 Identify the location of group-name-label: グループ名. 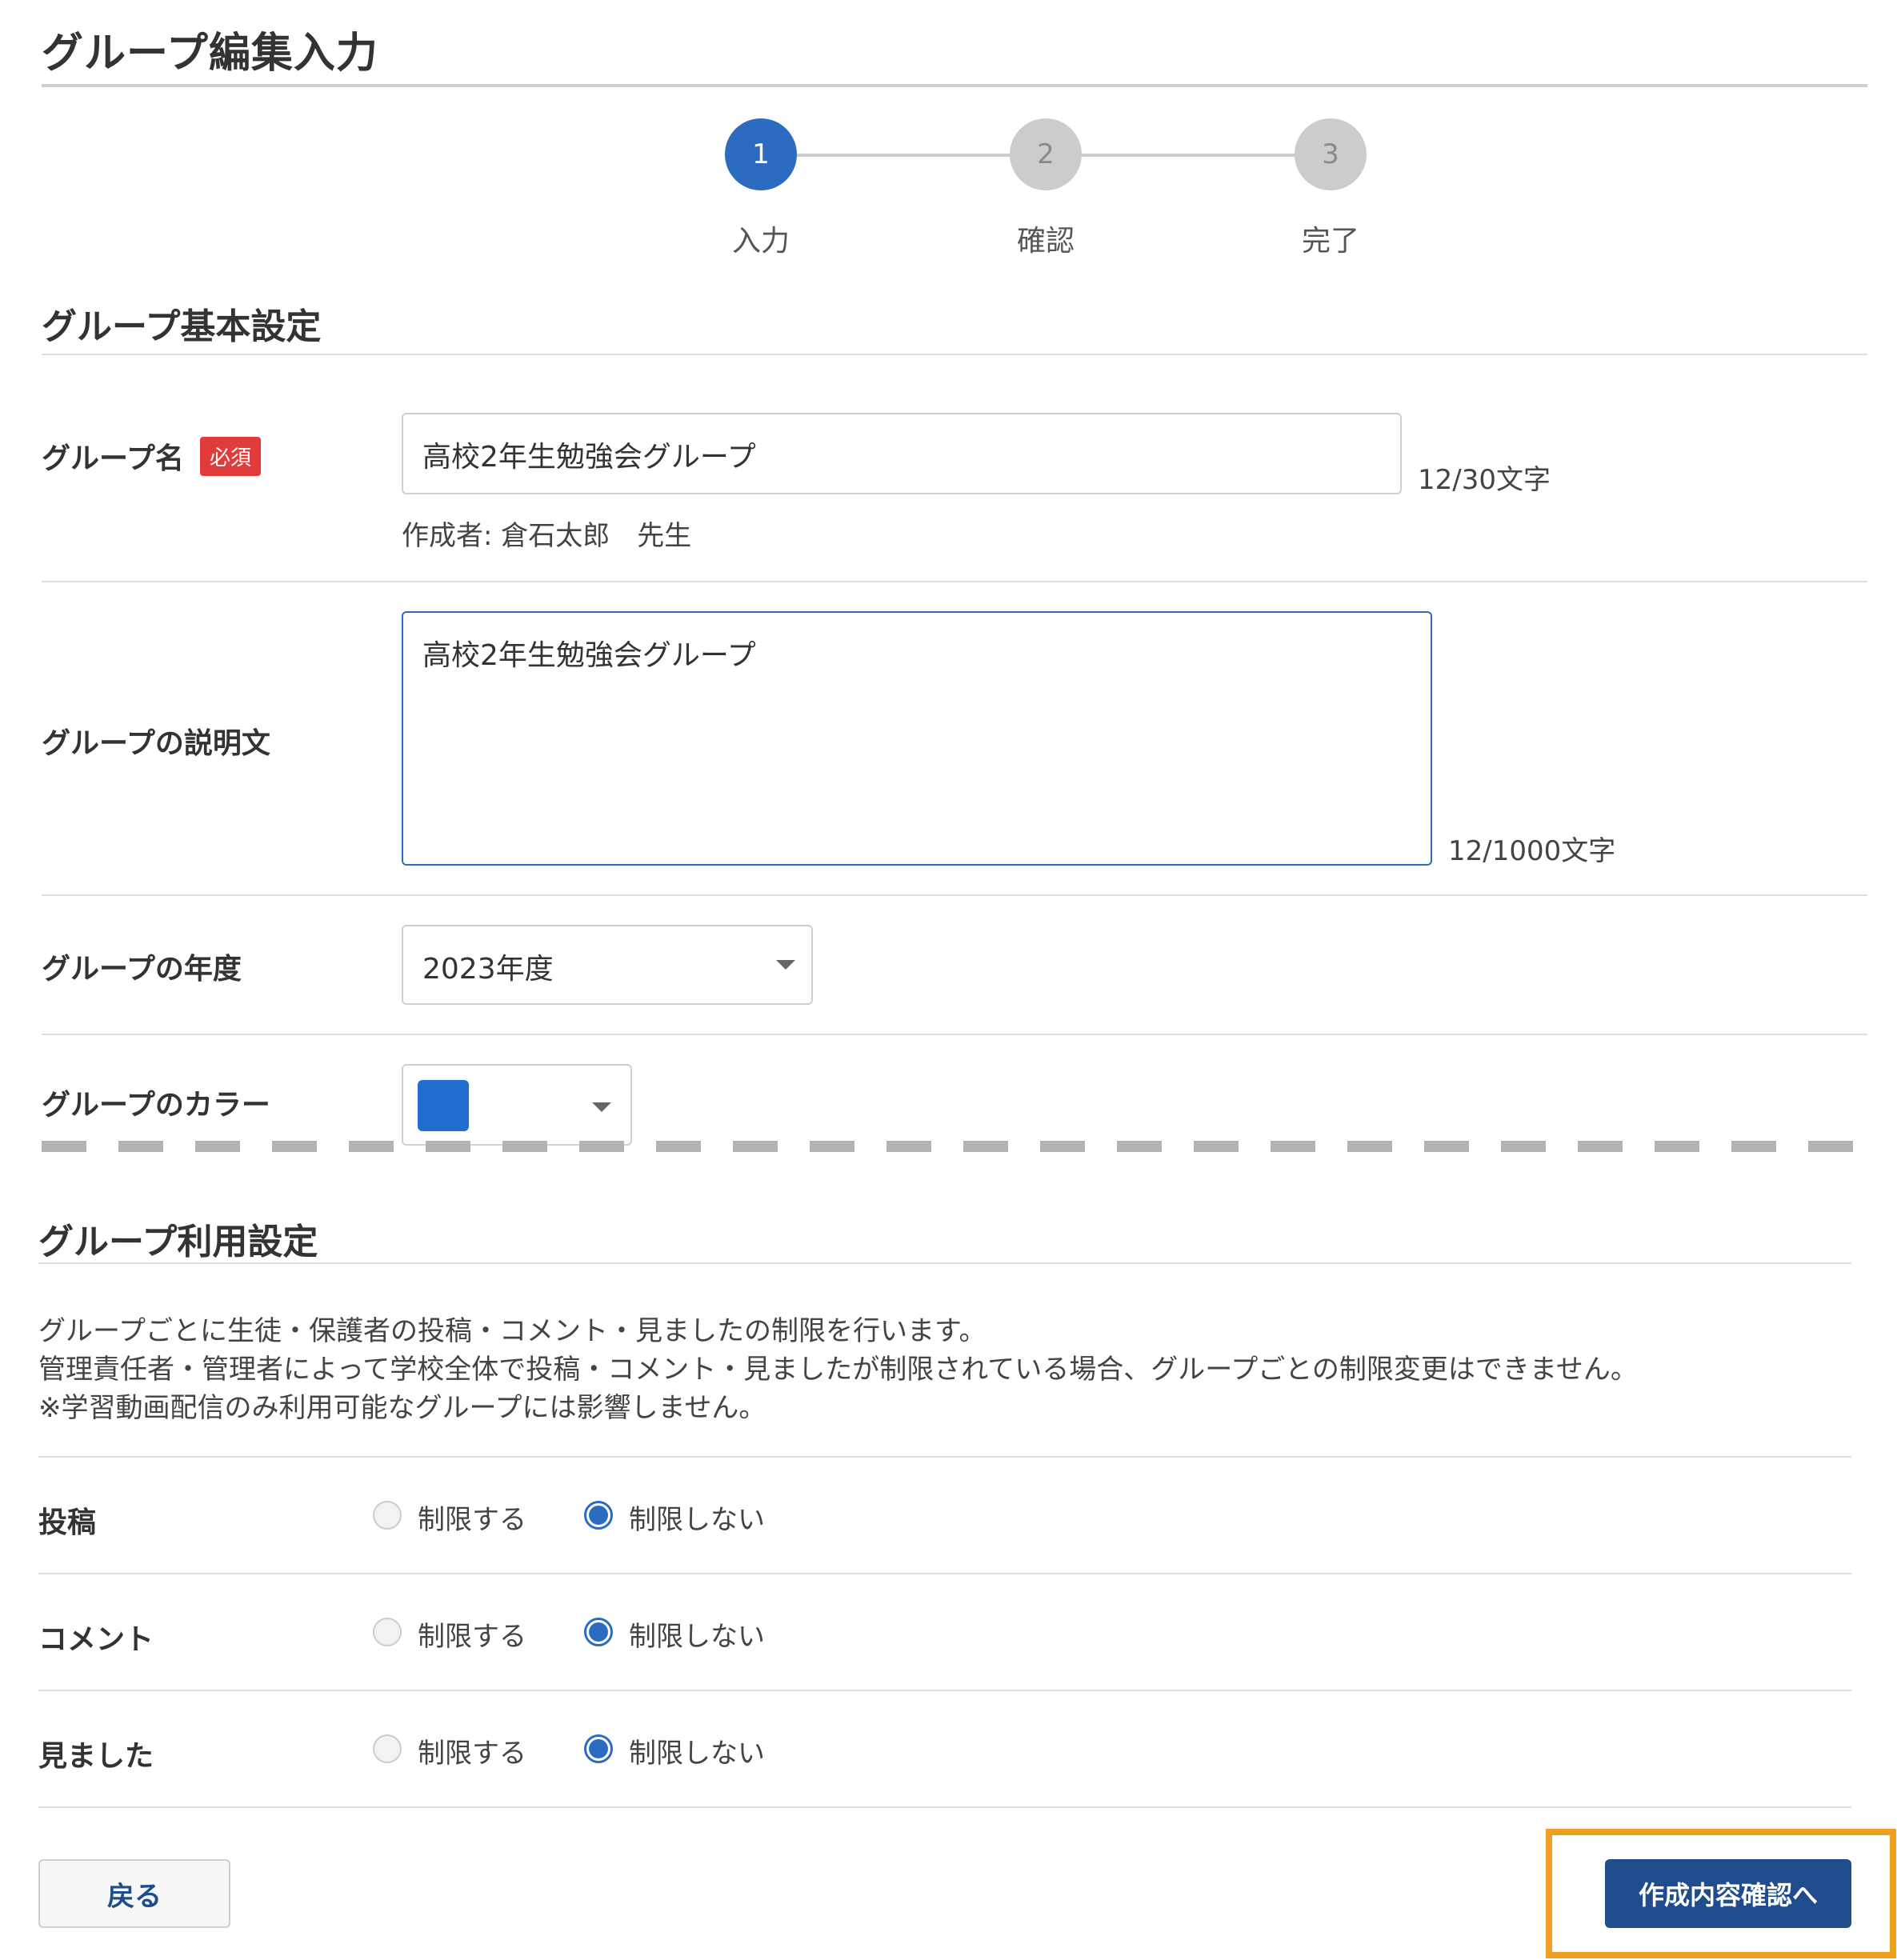
(113, 458).